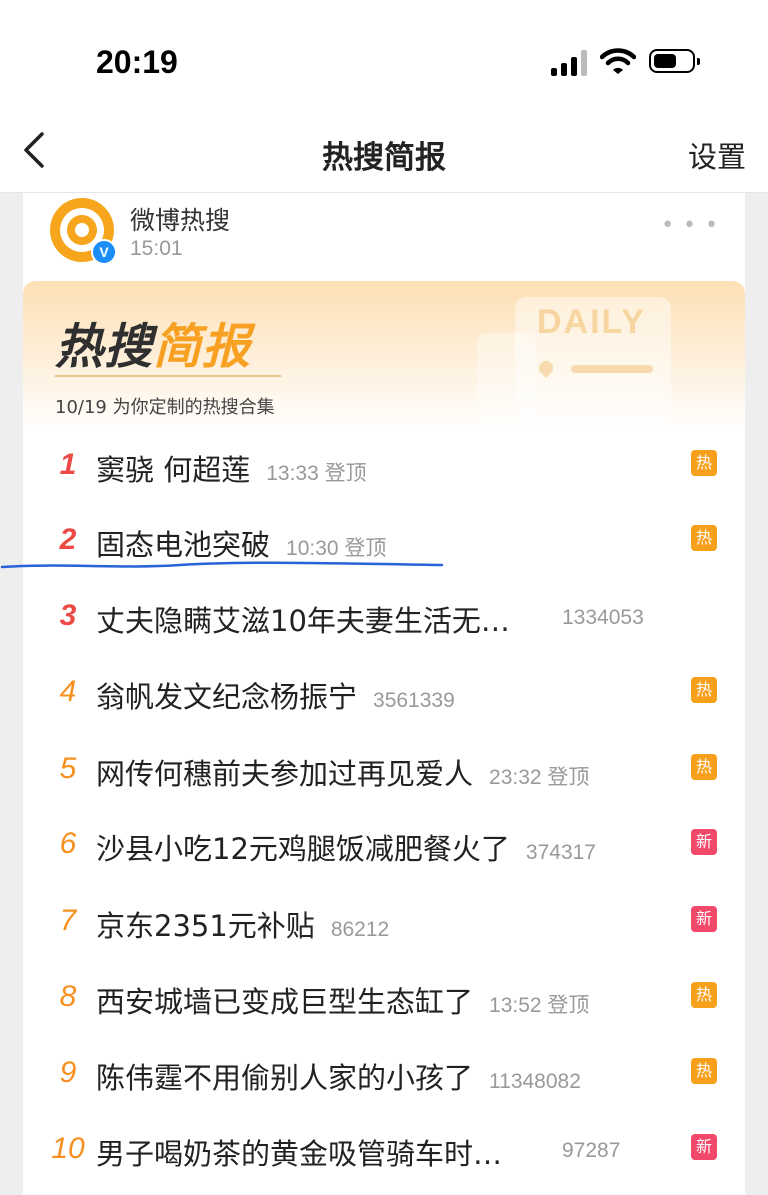  Describe the element at coordinates (68, 464) in the screenshot. I see `rank-number: 1` at that location.